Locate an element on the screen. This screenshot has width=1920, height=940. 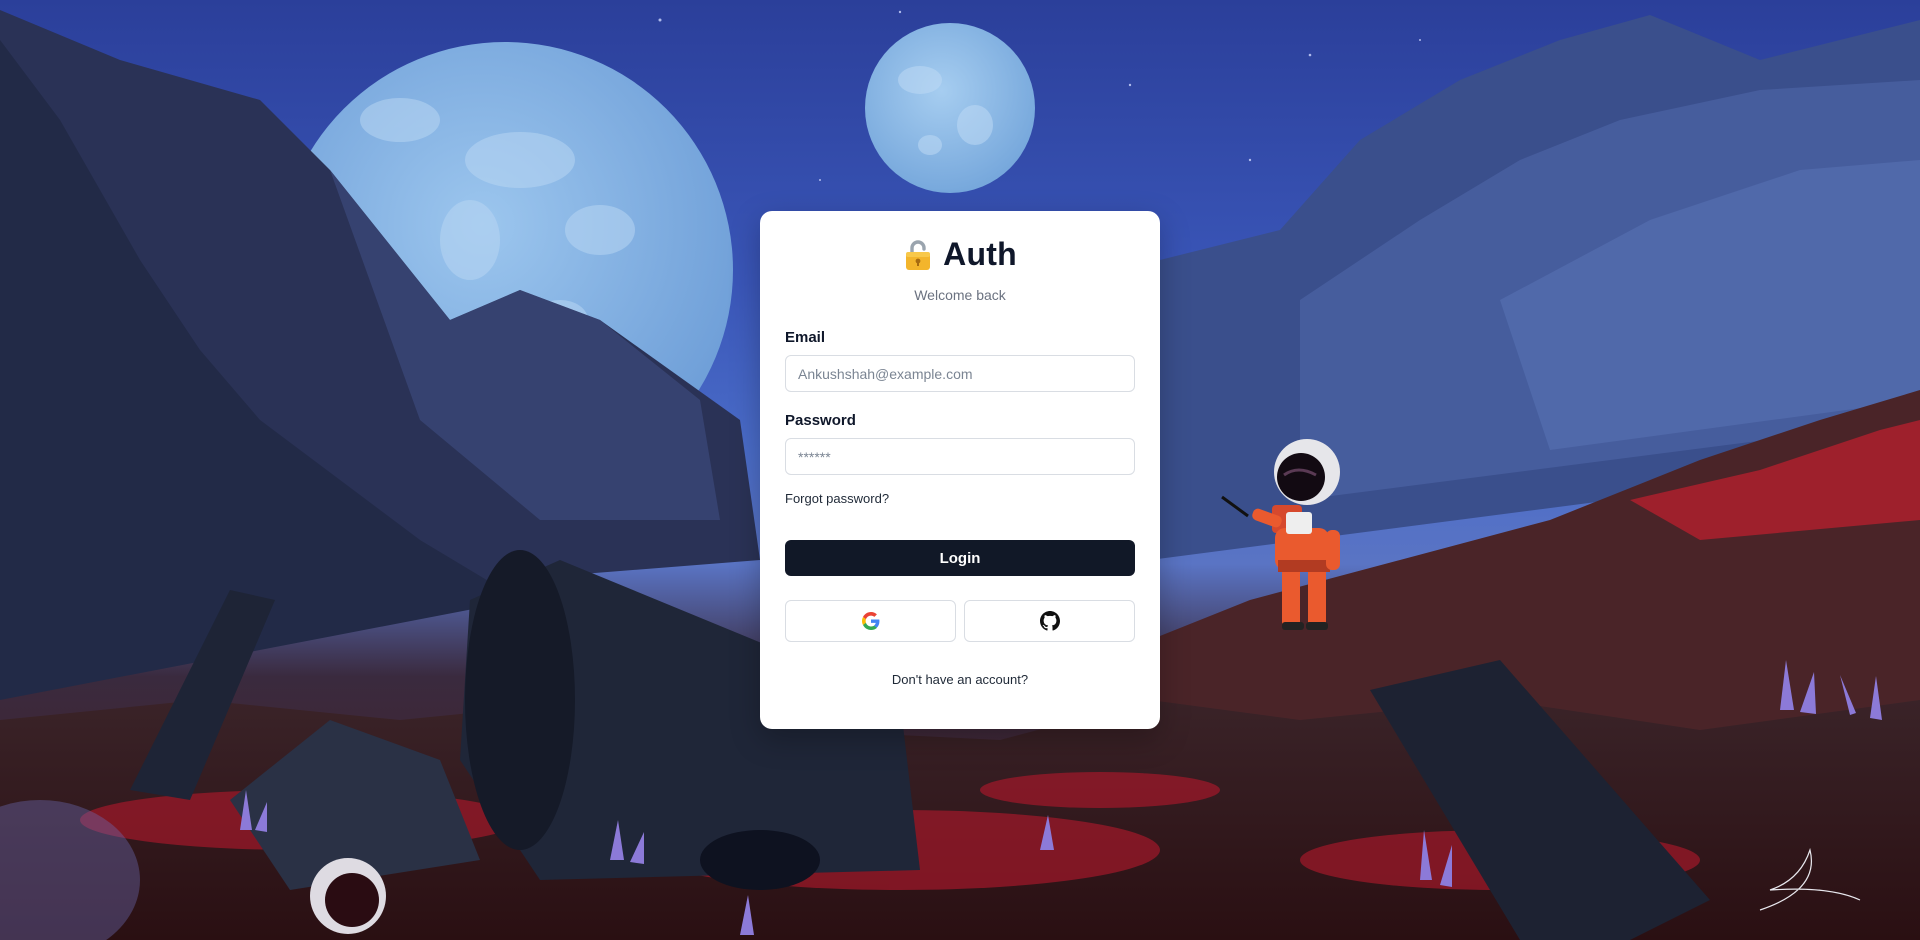
forgot-password-link: Forgot password? is located at coordinates (837, 498).